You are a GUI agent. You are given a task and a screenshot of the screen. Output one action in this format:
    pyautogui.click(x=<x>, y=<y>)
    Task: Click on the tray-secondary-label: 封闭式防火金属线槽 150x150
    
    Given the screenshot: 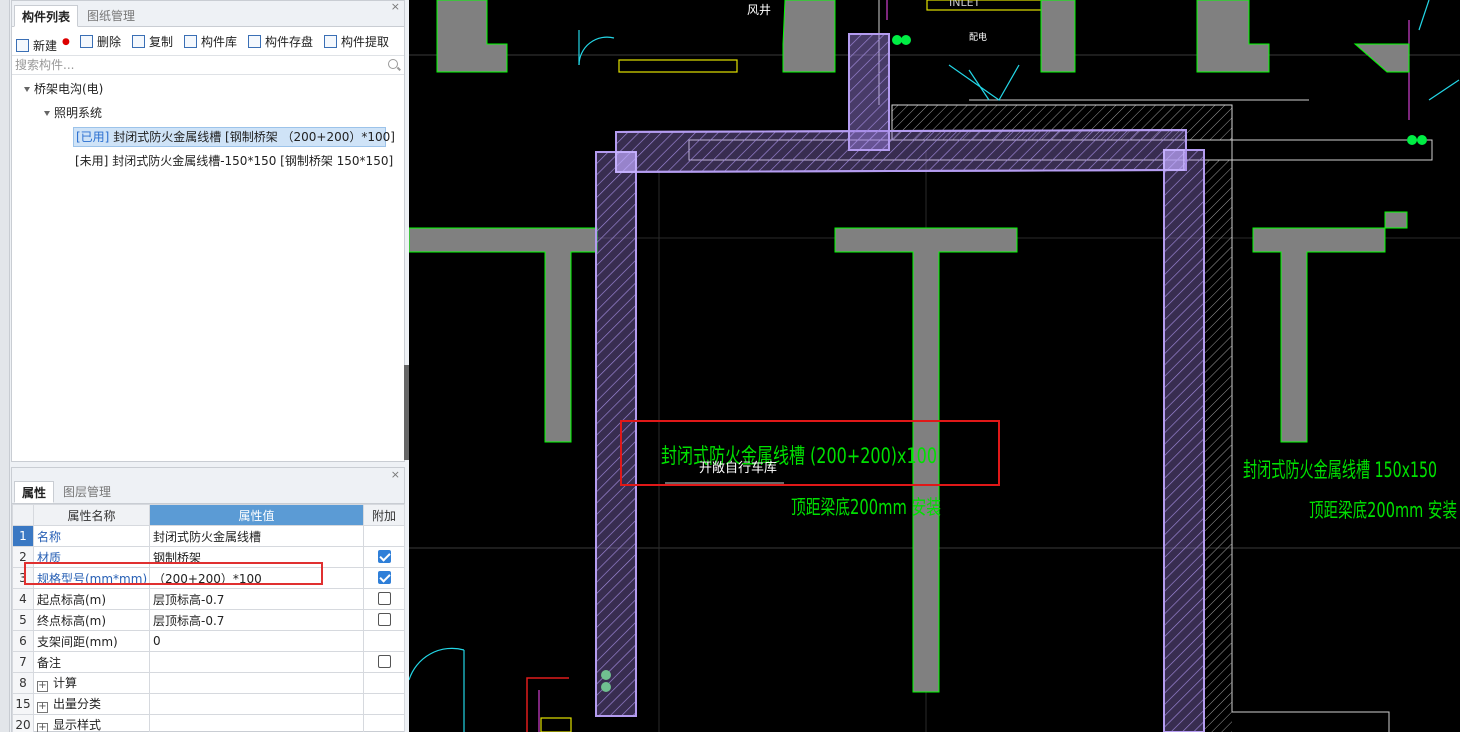 What is the action you would take?
    pyautogui.click(x=1340, y=470)
    